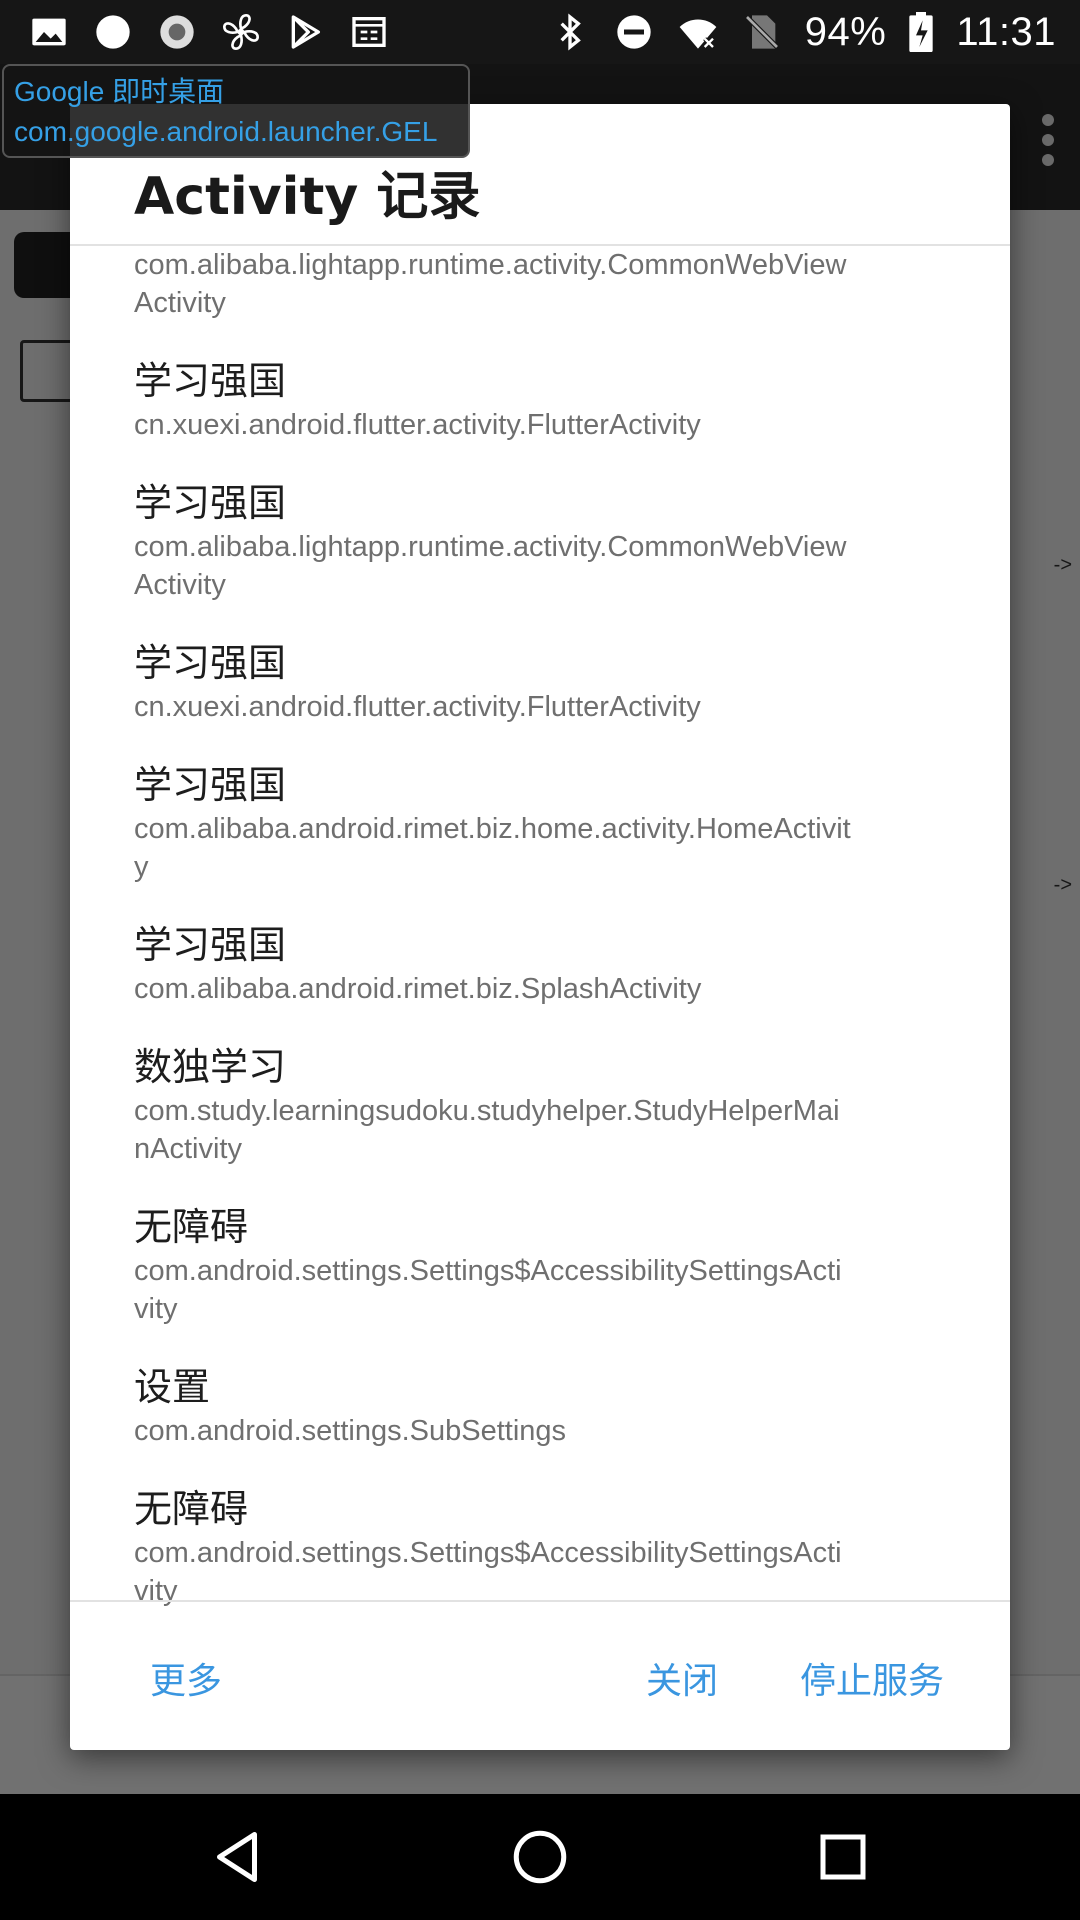 The height and width of the screenshot is (1920, 1080). I want to click on battery-icon, so click(921, 32).